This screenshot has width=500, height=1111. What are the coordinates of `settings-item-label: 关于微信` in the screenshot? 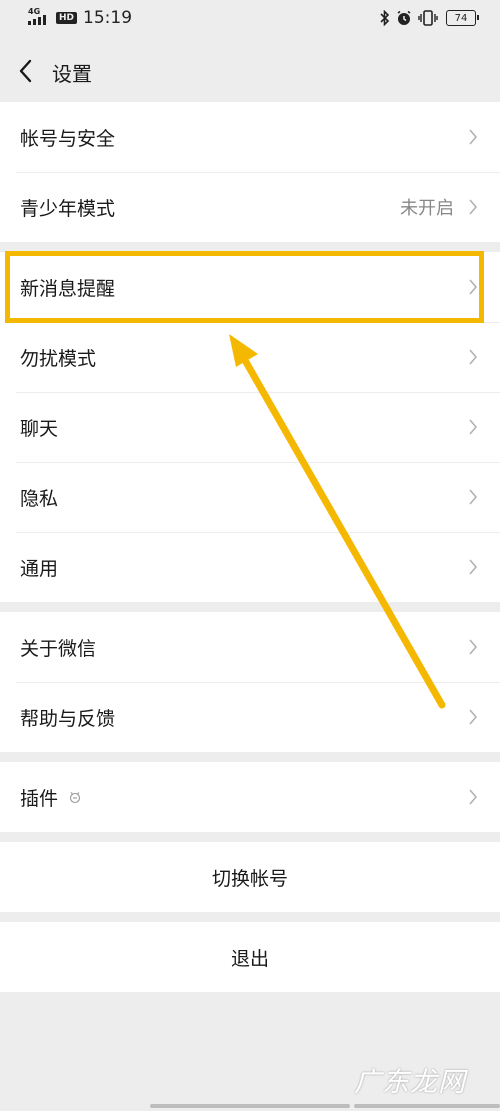 It's located at (58, 648).